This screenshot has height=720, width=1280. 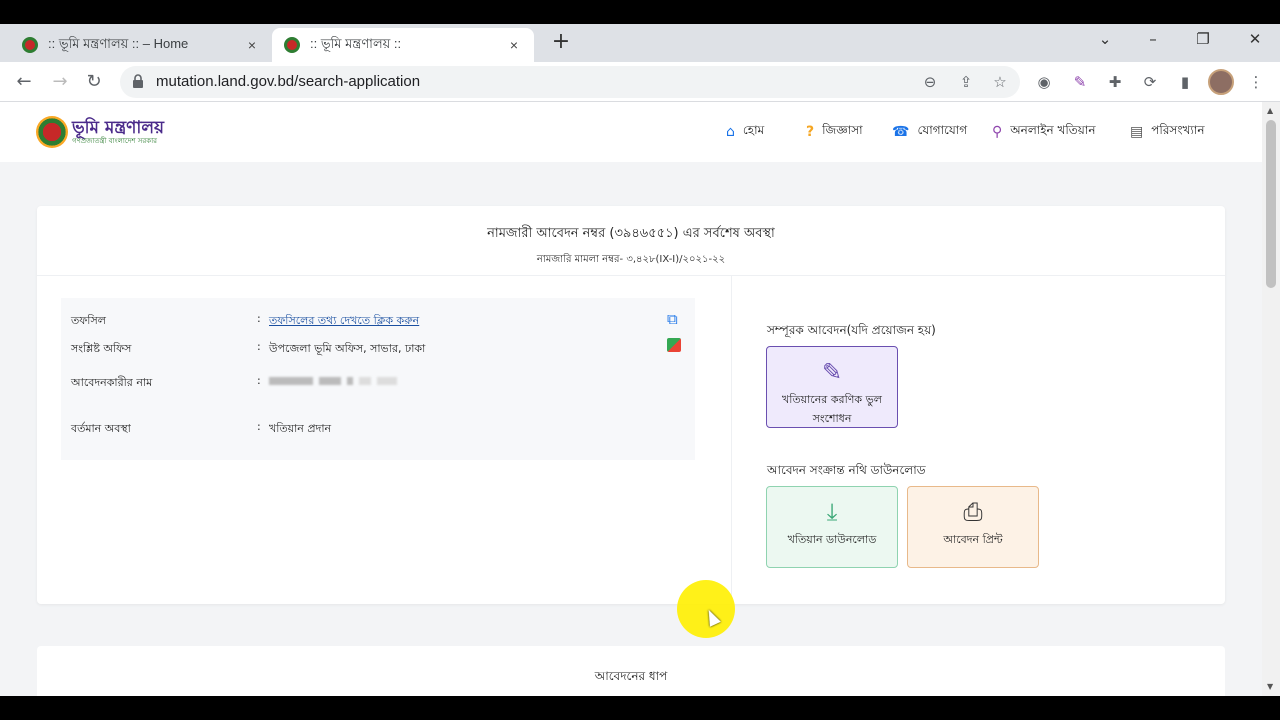 I want to click on page-scrollbar: ▲ ▼, so click(x=1271, y=399).